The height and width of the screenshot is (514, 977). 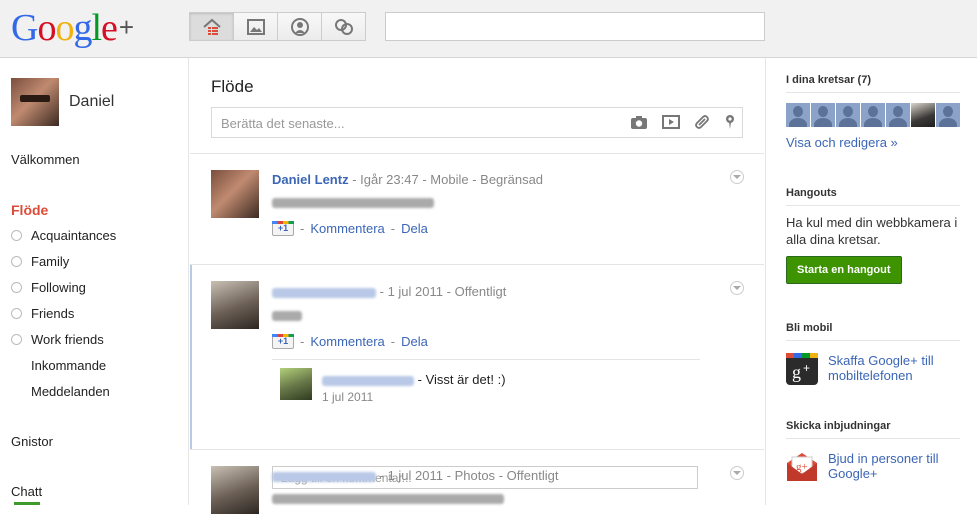 I want to click on user-avatar, so click(x=35, y=102).